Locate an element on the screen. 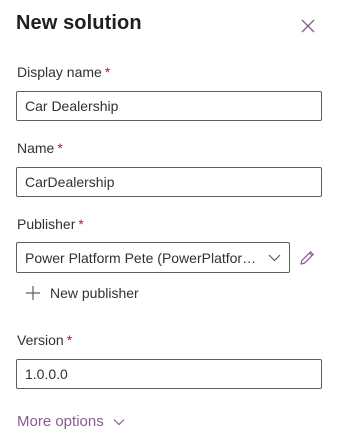 The image size is (338, 443). publisher-label: Publisher * is located at coordinates (50, 224).